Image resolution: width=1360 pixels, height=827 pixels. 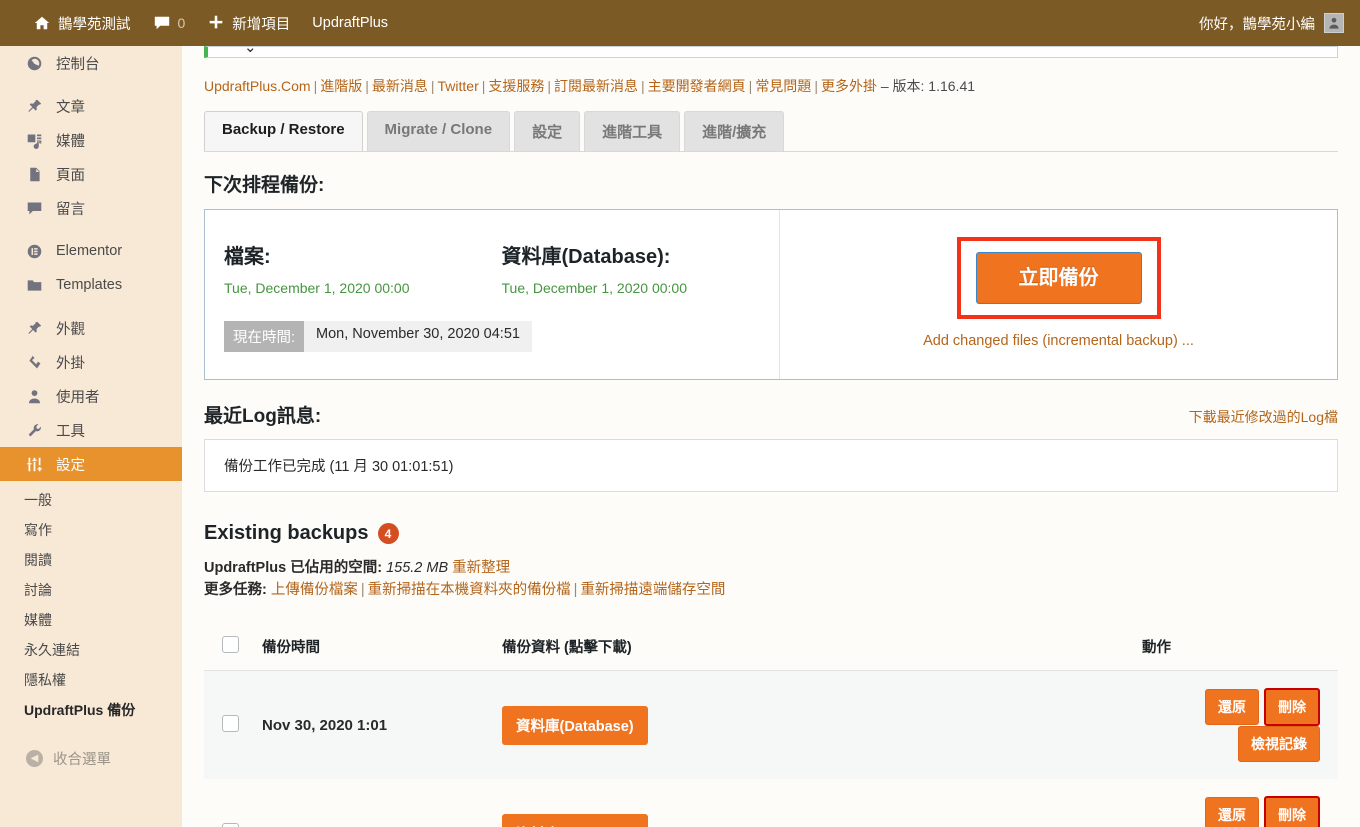 What do you see at coordinates (91, 464) in the screenshot?
I see `sidebar-item-: 設定` at bounding box center [91, 464].